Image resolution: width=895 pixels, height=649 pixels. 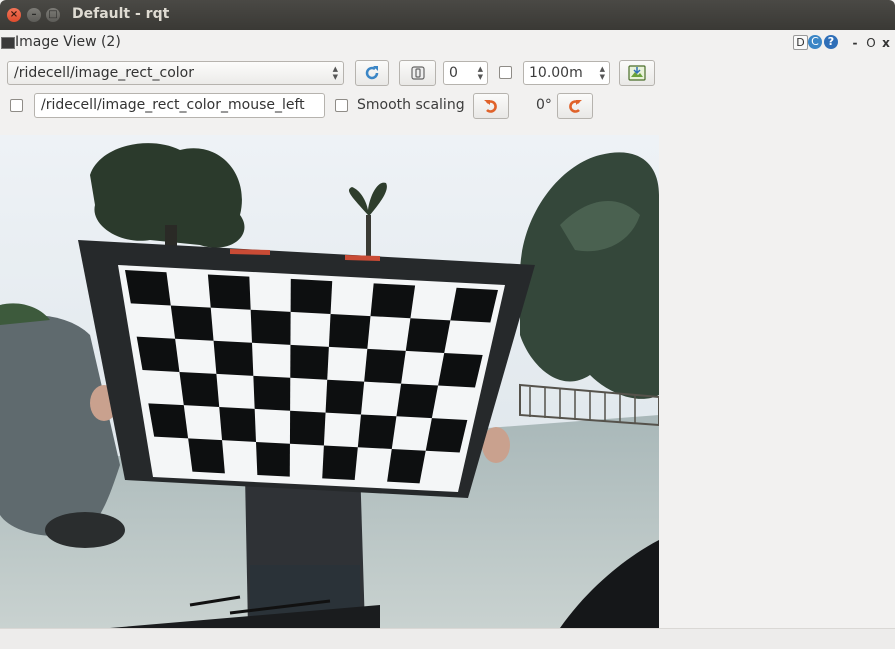 I want to click on window-close-button: ×, so click(x=14, y=15).